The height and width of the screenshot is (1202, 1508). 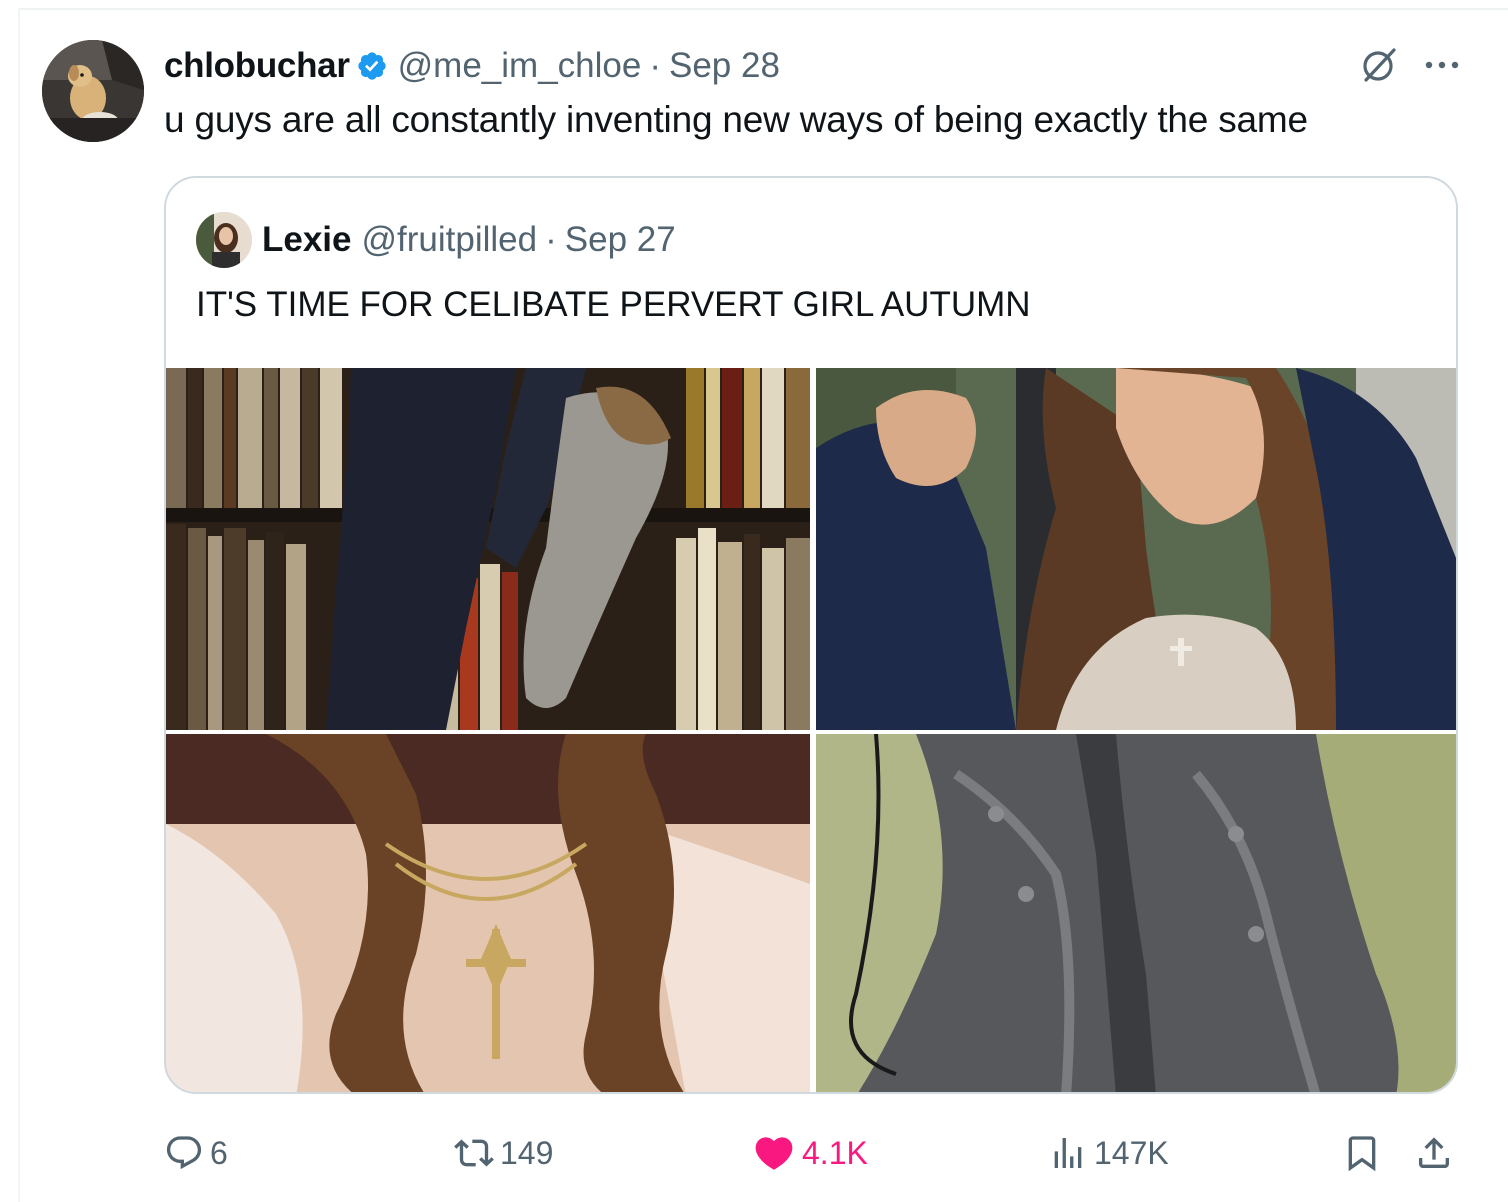 I want to click on reply-icon, so click(x=184, y=1153).